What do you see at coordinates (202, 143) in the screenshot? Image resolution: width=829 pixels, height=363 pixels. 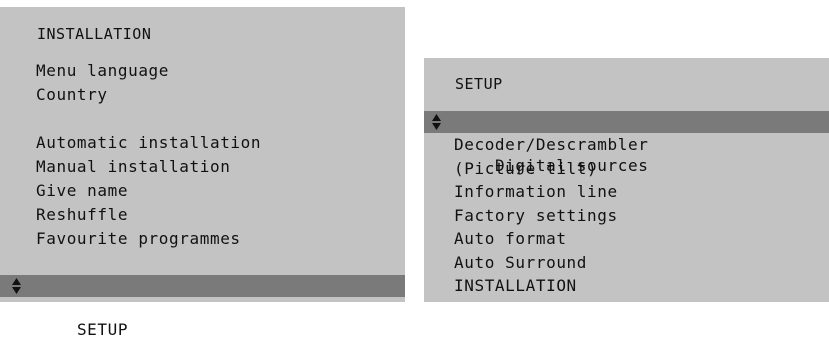 I see `menu-item-automatic-installation: Automatic installation` at bounding box center [202, 143].